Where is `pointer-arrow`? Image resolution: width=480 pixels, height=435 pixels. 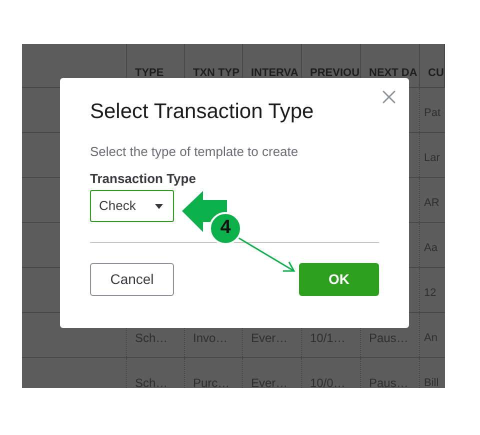
pointer-arrow is located at coordinates (266, 254).